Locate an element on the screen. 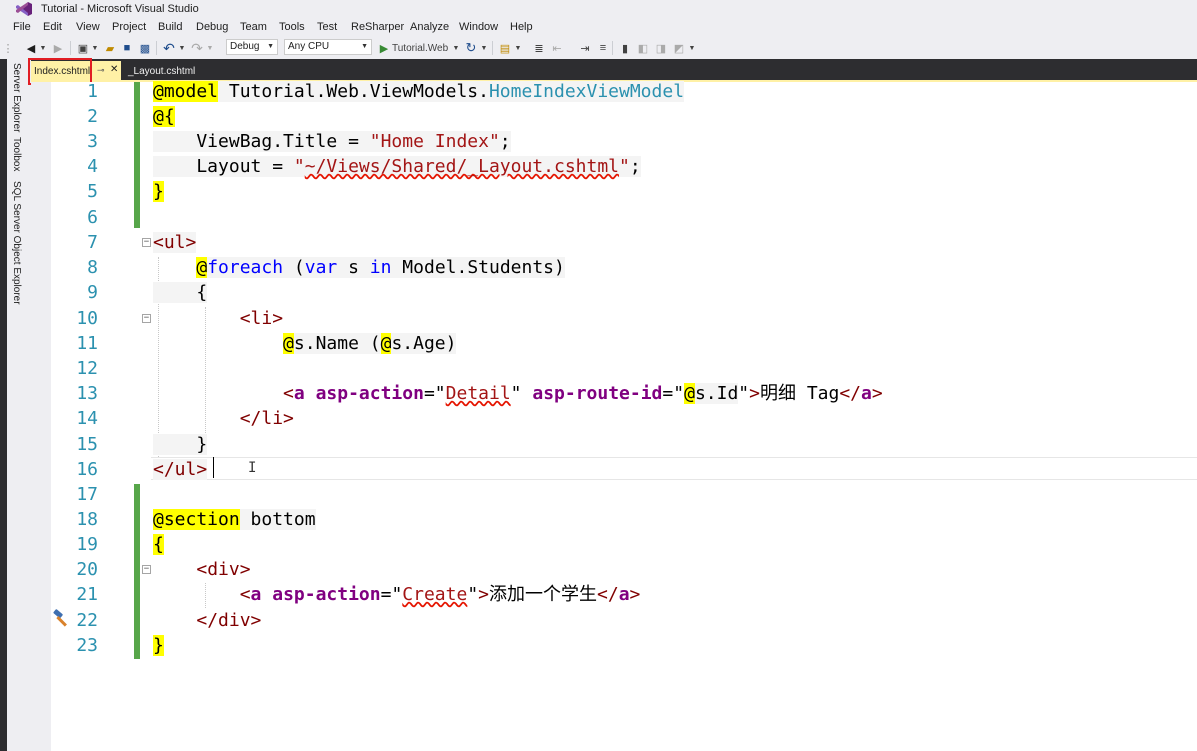 This screenshot has height=751, width=1197. sidebar-item-server-explorer: Server Explorer is located at coordinates (16, 97).